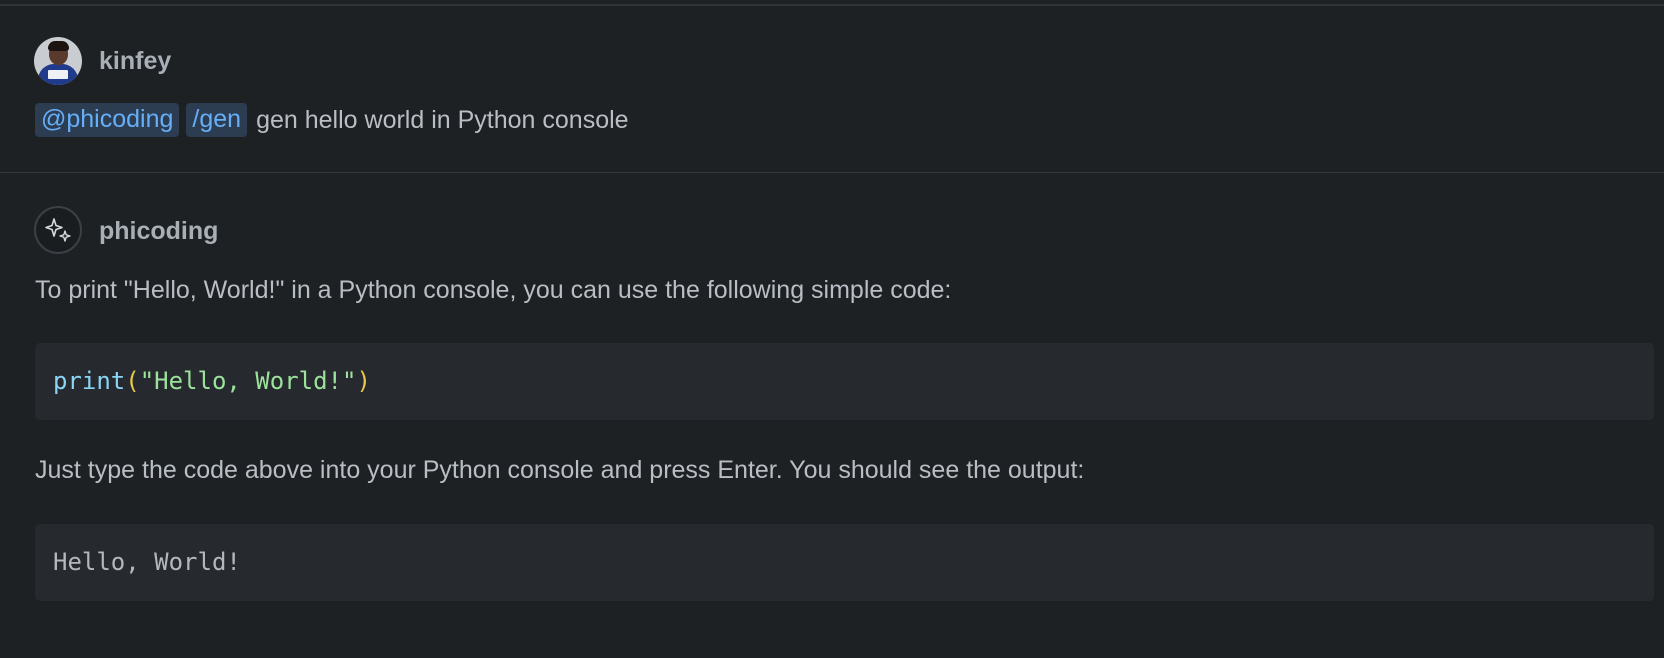 This screenshot has width=1664, height=658. I want to click on code-close-paren: ), so click(363, 381).